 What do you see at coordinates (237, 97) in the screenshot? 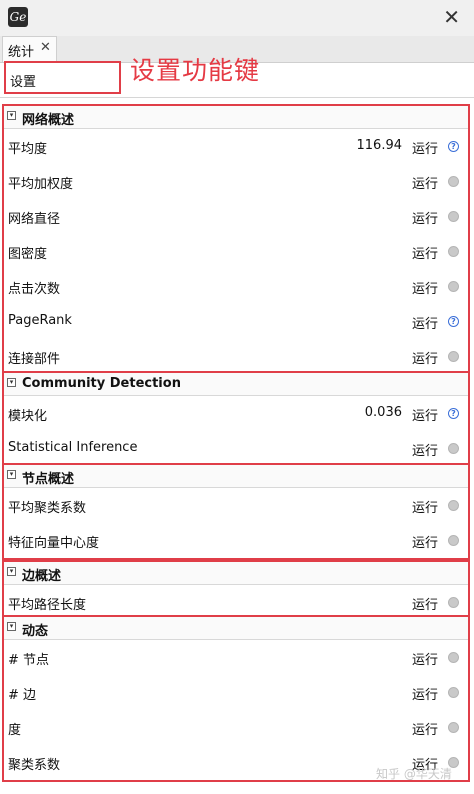
I see `divider` at bounding box center [237, 97].